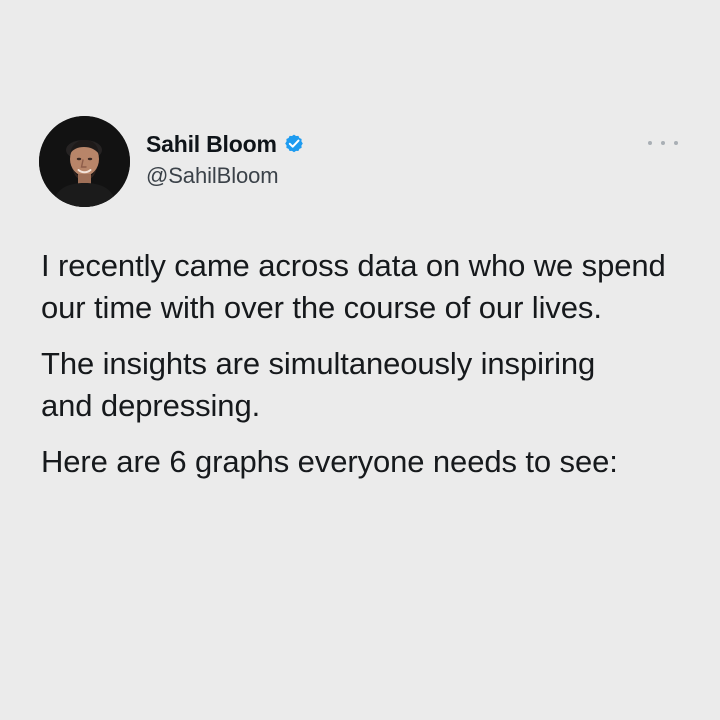 The image size is (720, 720). I want to click on tweet-paragraph-3: Here are 6 graphs everyone needs to see:, so click(329, 461).